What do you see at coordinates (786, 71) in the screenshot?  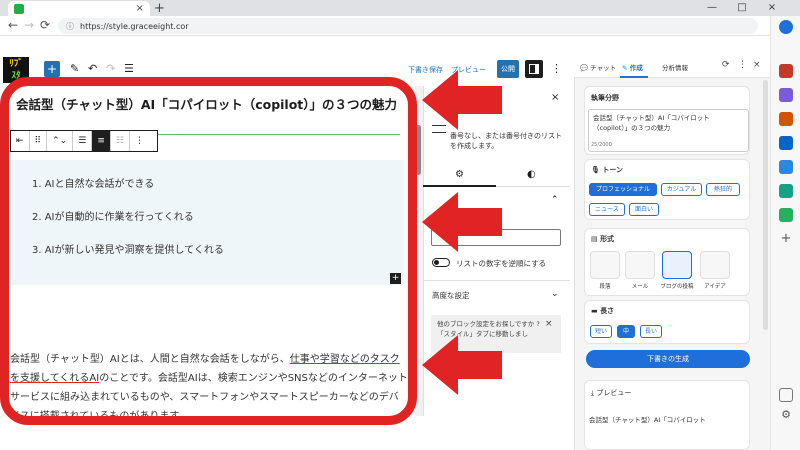 I see `shopping-icon` at bounding box center [786, 71].